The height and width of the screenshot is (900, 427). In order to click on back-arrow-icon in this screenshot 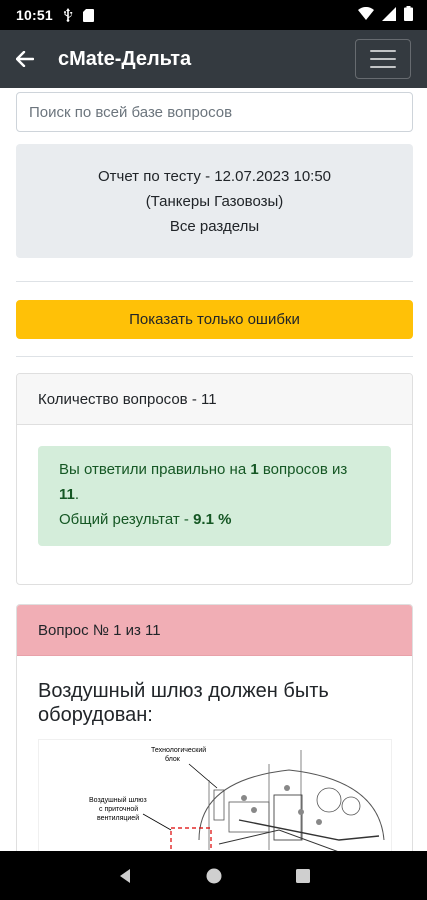, I will do `click(25, 59)`.